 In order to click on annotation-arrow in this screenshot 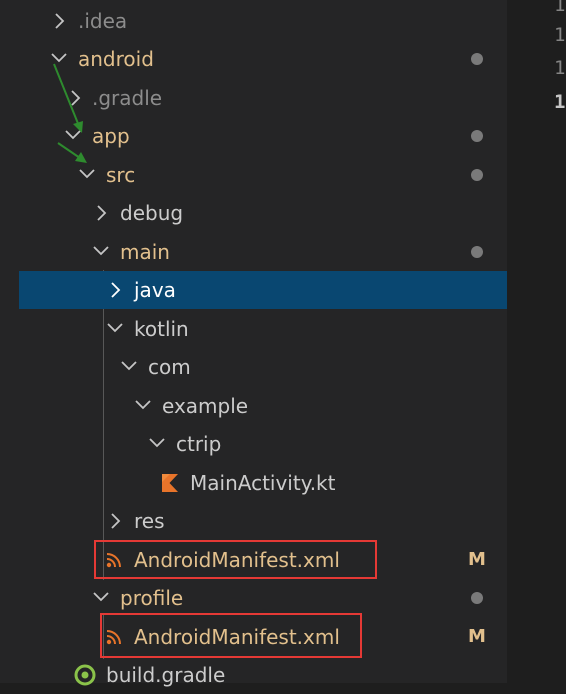, I will do `click(70, 113)`.